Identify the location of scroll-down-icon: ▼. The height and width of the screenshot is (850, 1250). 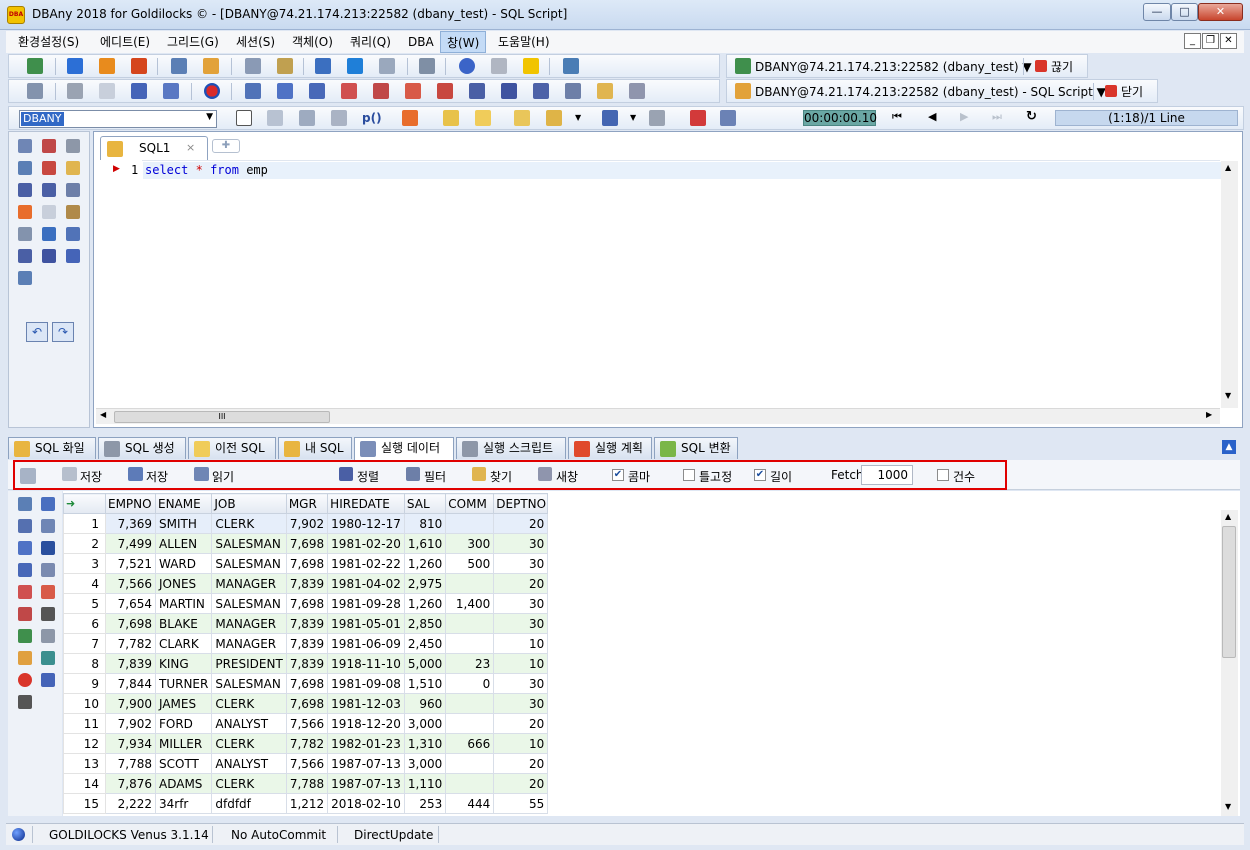
(1228, 395).